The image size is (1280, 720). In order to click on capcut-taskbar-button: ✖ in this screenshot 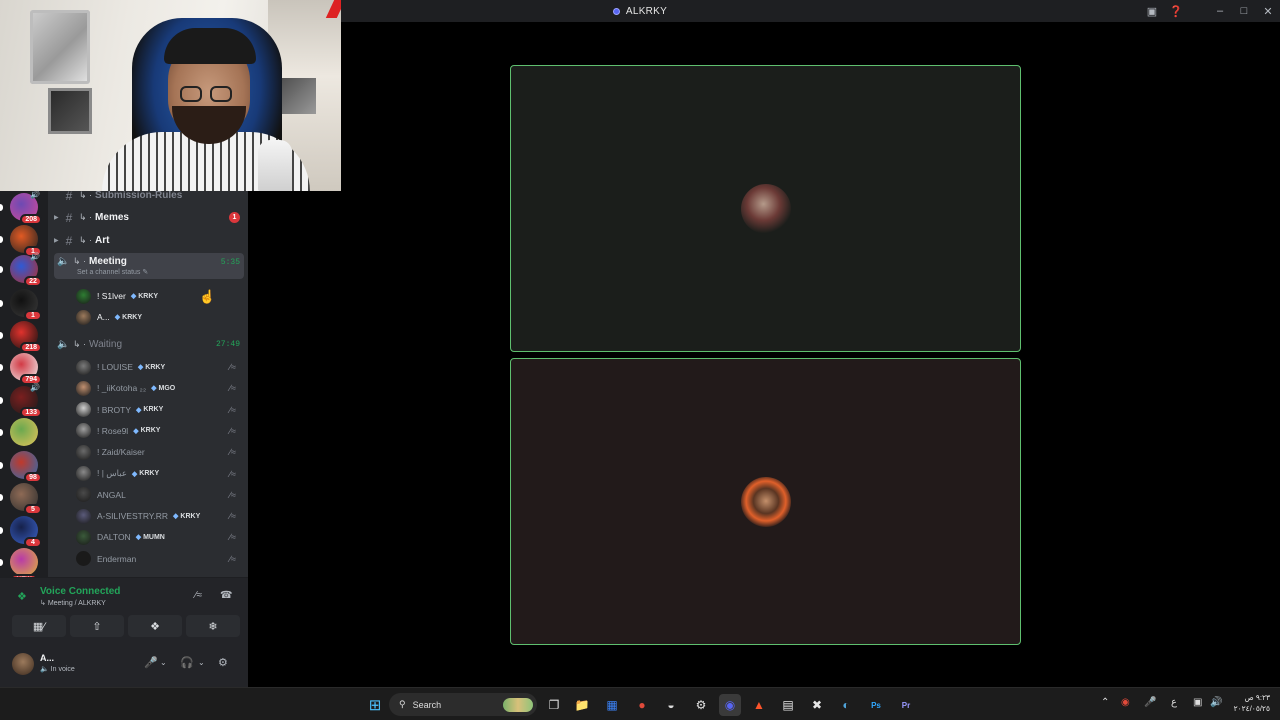, I will do `click(817, 705)`.